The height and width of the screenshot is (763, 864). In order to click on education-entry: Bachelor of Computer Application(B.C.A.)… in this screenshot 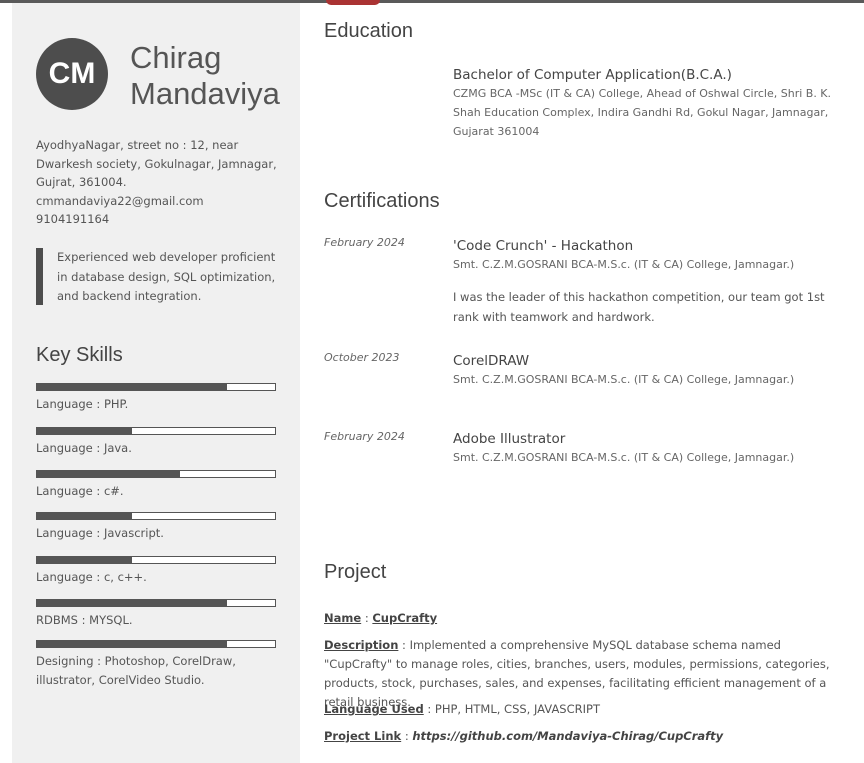, I will do `click(648, 103)`.